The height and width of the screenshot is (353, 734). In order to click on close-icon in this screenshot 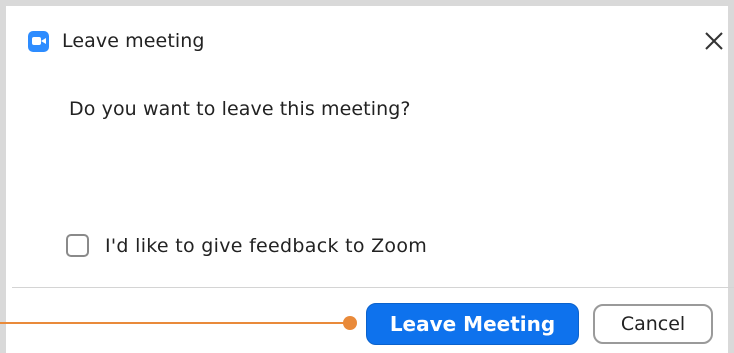, I will do `click(714, 41)`.